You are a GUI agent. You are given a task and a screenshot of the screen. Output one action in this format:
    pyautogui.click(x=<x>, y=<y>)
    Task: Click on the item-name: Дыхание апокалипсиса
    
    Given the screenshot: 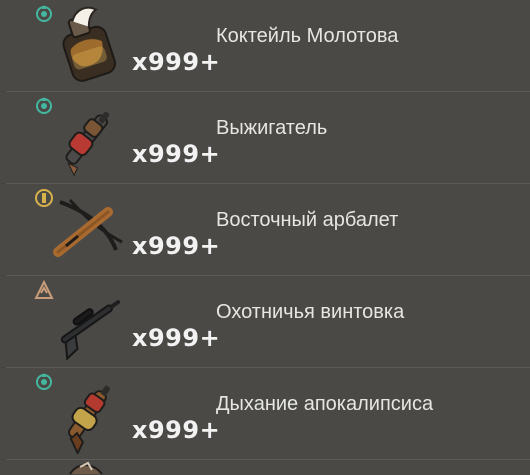 What is the action you would take?
    pyautogui.click(x=325, y=404)
    